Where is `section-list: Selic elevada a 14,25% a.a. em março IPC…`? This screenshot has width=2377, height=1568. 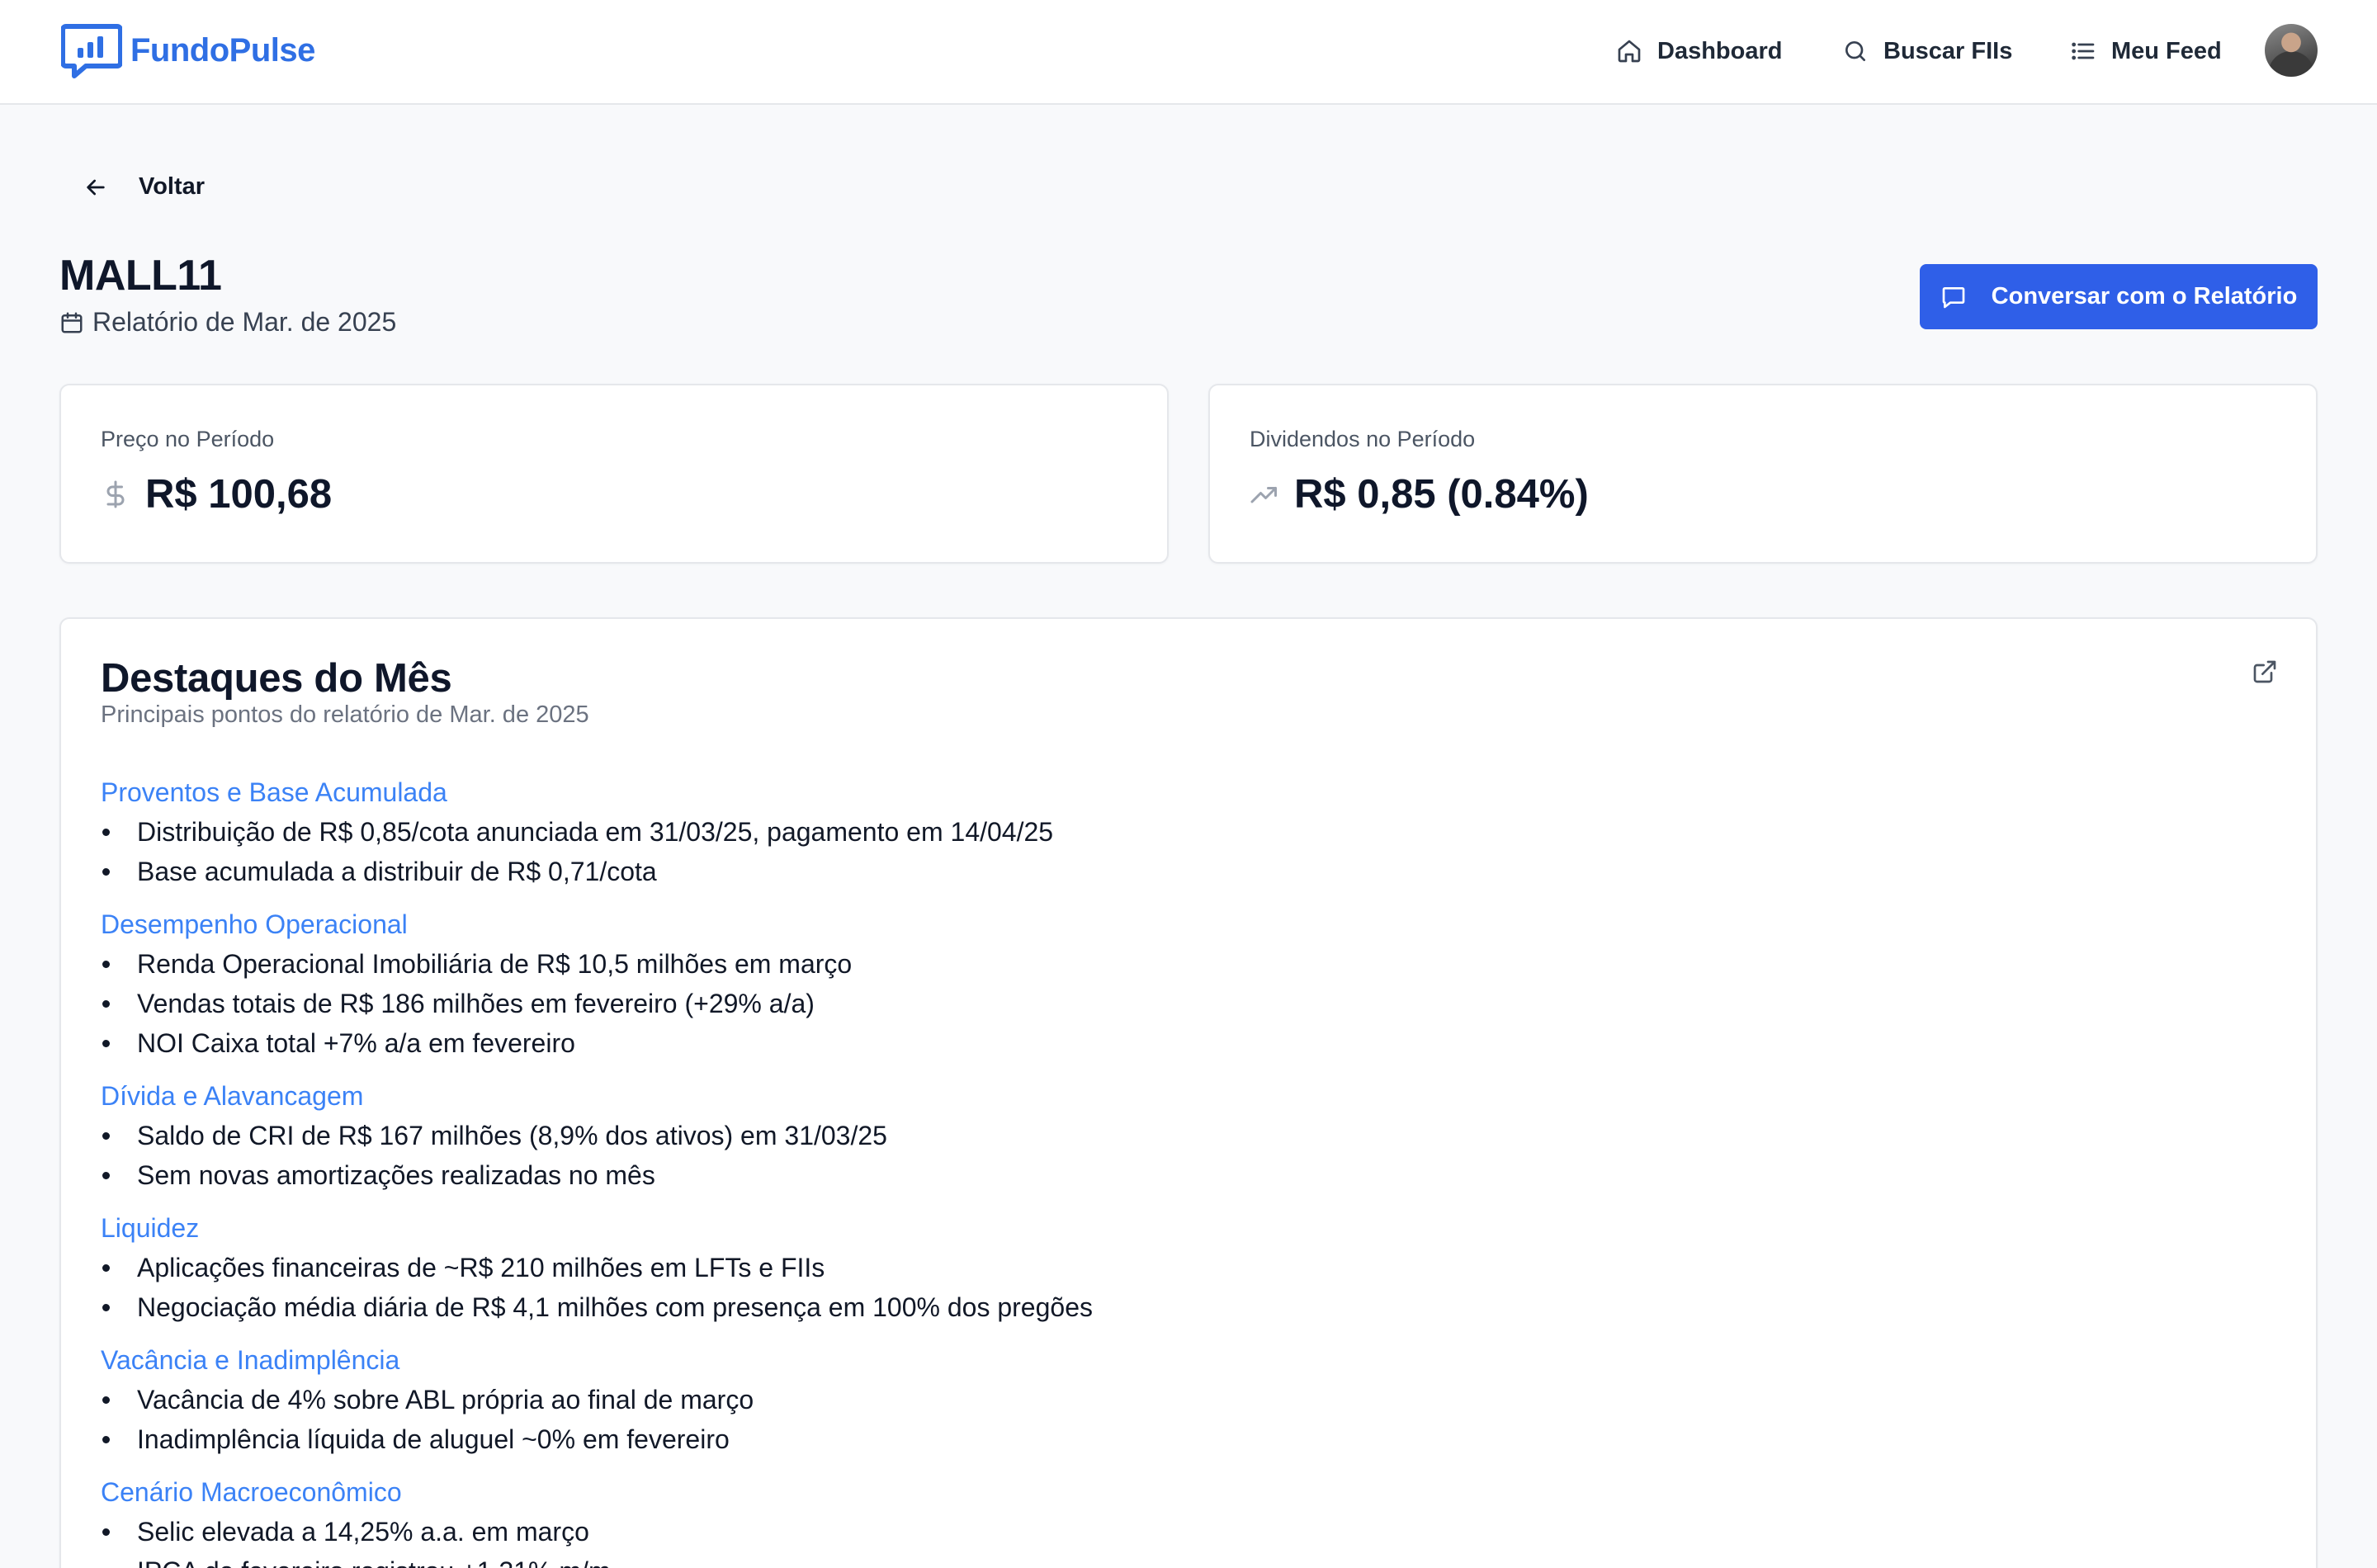 section-list: Selic elevada a 14,25% a.a. em março IPC… is located at coordinates (597, 1540).